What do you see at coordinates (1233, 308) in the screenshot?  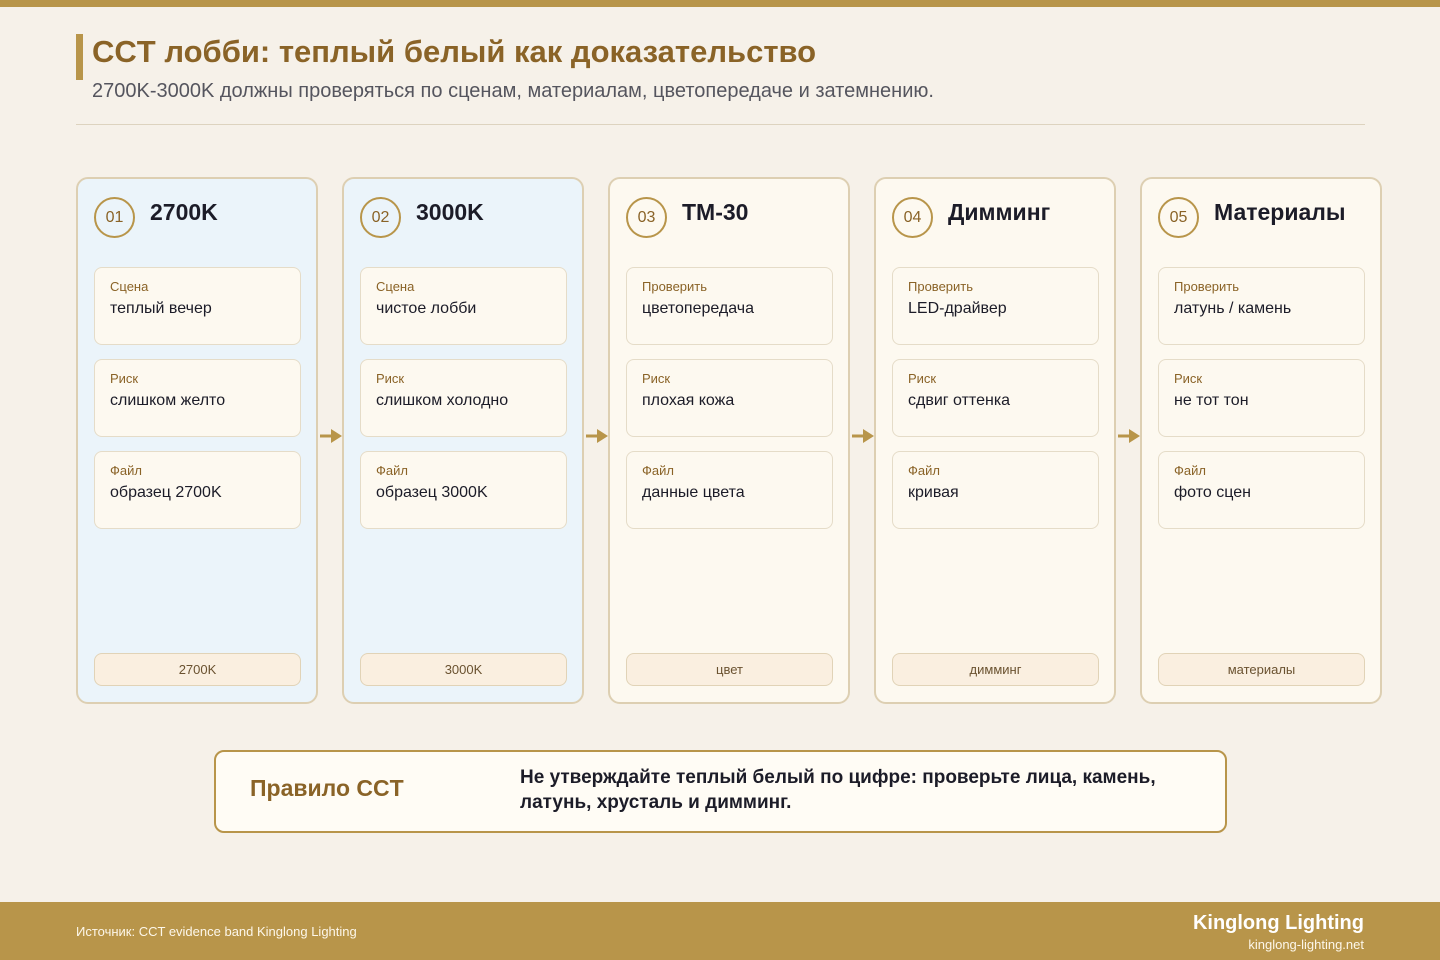 I see `field-value: латунь / камень` at bounding box center [1233, 308].